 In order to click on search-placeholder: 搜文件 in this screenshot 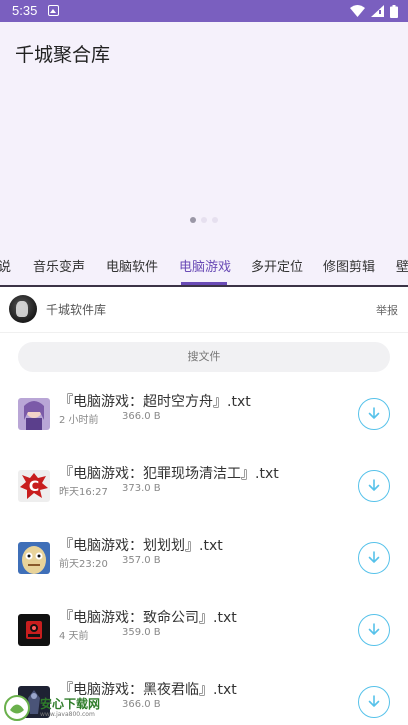, I will do `click(204, 356)`.